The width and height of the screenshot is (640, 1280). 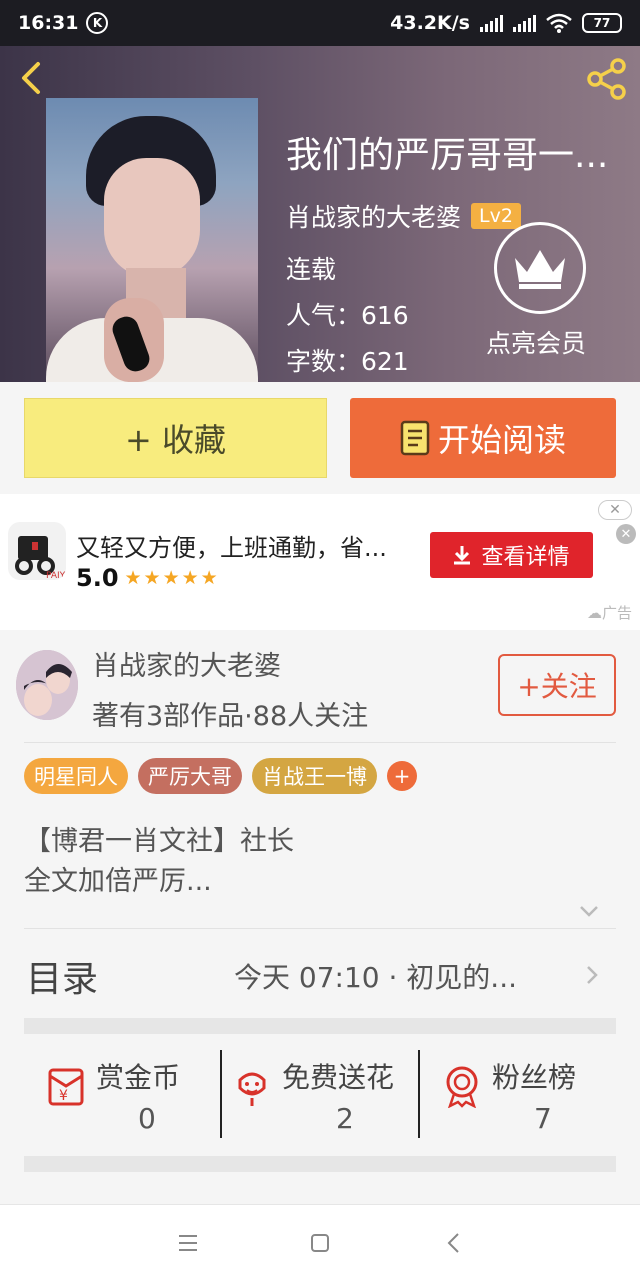 I want to click on toc-label: 目录, so click(x=62, y=976).